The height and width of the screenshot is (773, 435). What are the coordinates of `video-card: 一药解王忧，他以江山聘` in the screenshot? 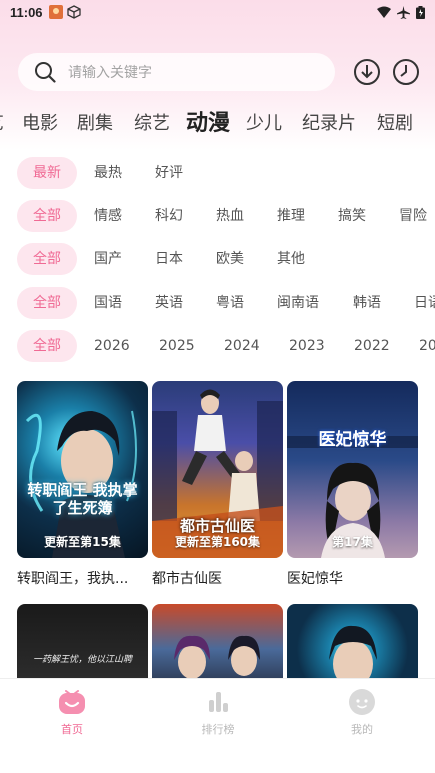 It's located at (82, 641).